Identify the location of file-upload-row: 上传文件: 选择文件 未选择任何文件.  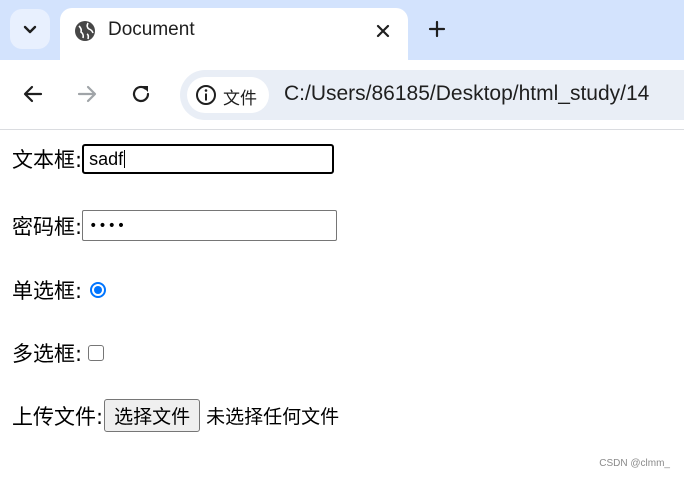
(175, 415).